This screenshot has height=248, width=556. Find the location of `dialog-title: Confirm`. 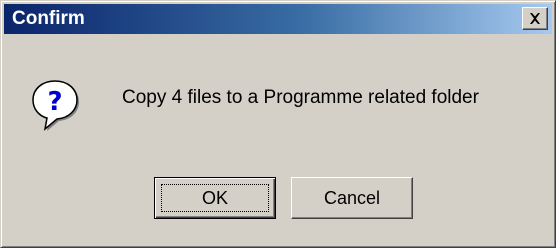

dialog-title: Confirm is located at coordinates (48, 18).